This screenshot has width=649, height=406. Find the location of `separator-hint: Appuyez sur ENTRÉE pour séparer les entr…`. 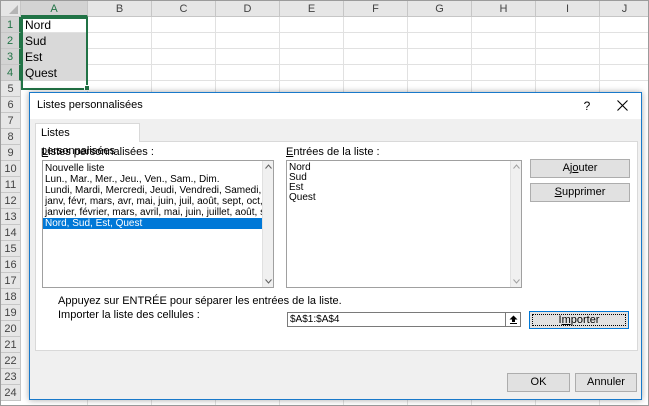

separator-hint: Appuyez sur ENTRÉE pour séparer les entr… is located at coordinates (200, 301).